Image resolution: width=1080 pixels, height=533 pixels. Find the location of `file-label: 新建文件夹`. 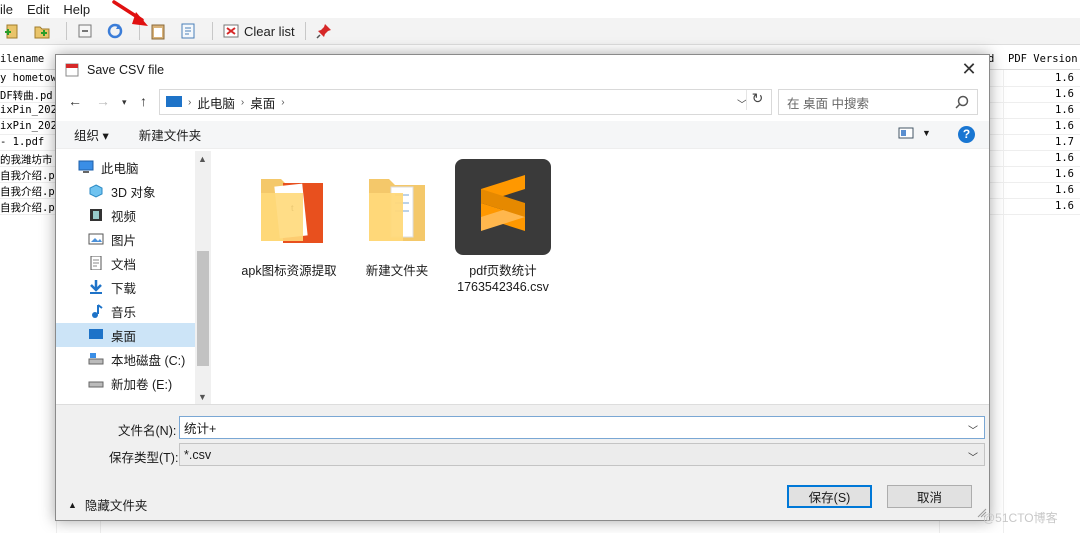

file-label: 新建文件夹 is located at coordinates (397, 271).